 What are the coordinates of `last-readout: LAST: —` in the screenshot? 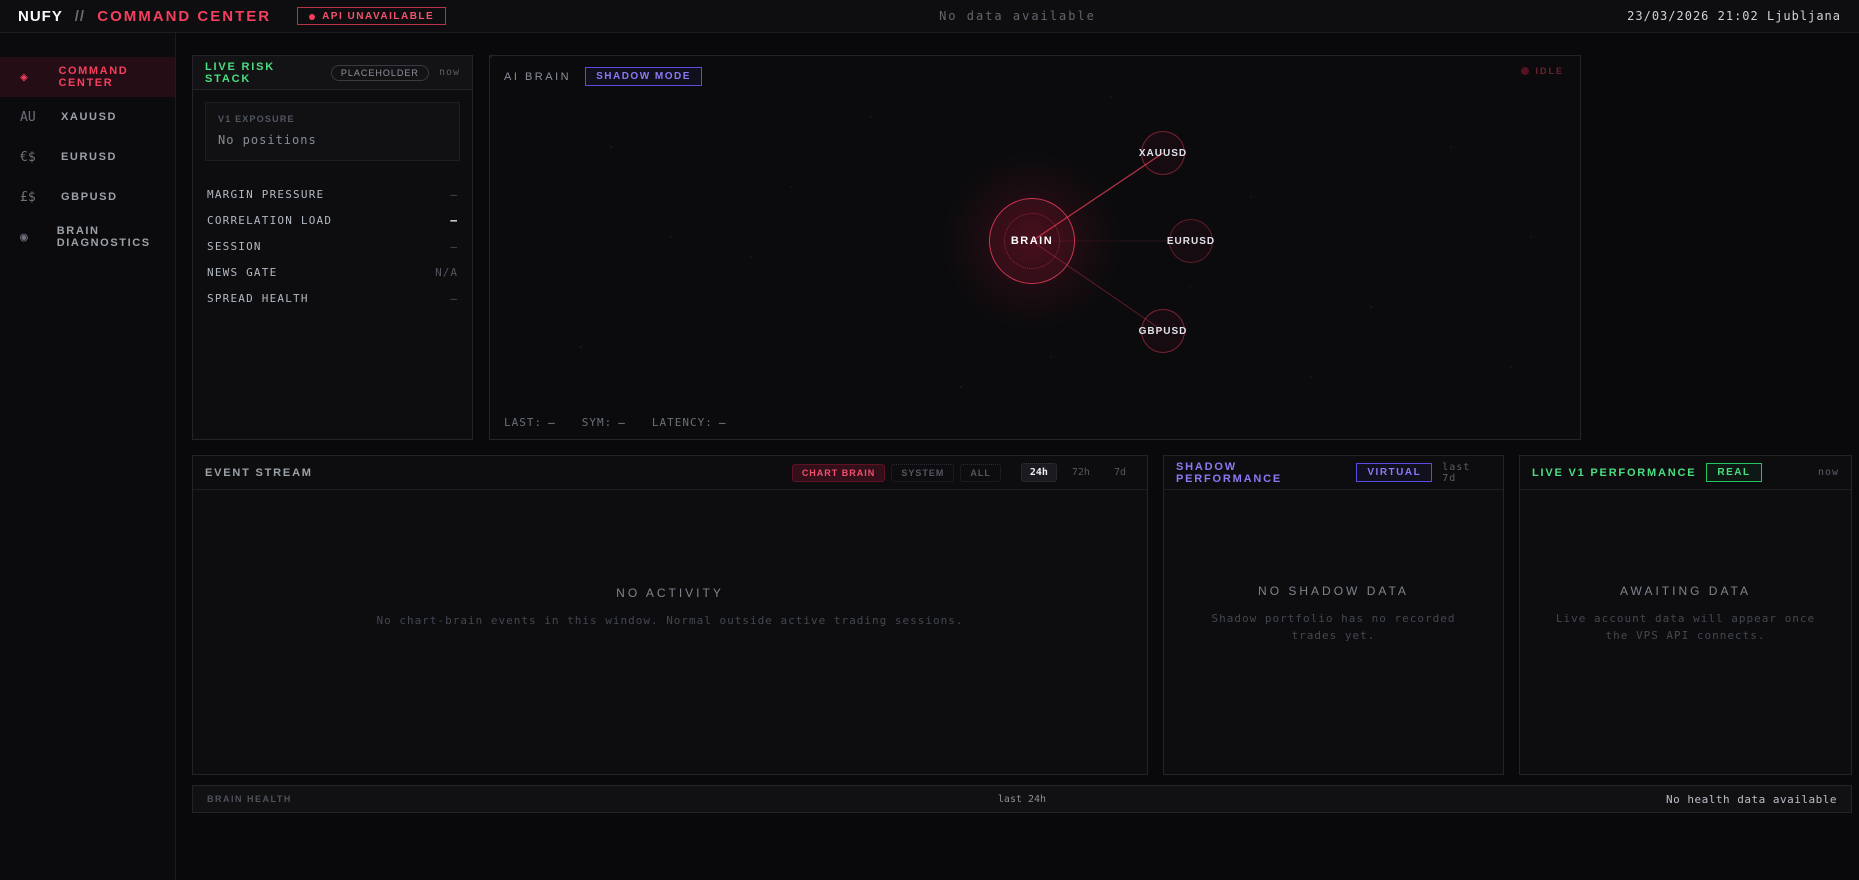 It's located at (530, 422).